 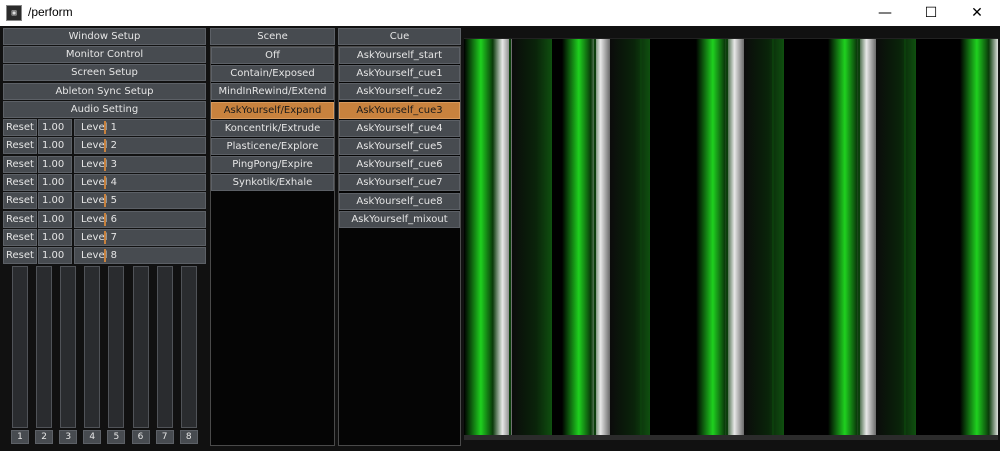 I want to click on level-label: Level 8, so click(x=99, y=256).